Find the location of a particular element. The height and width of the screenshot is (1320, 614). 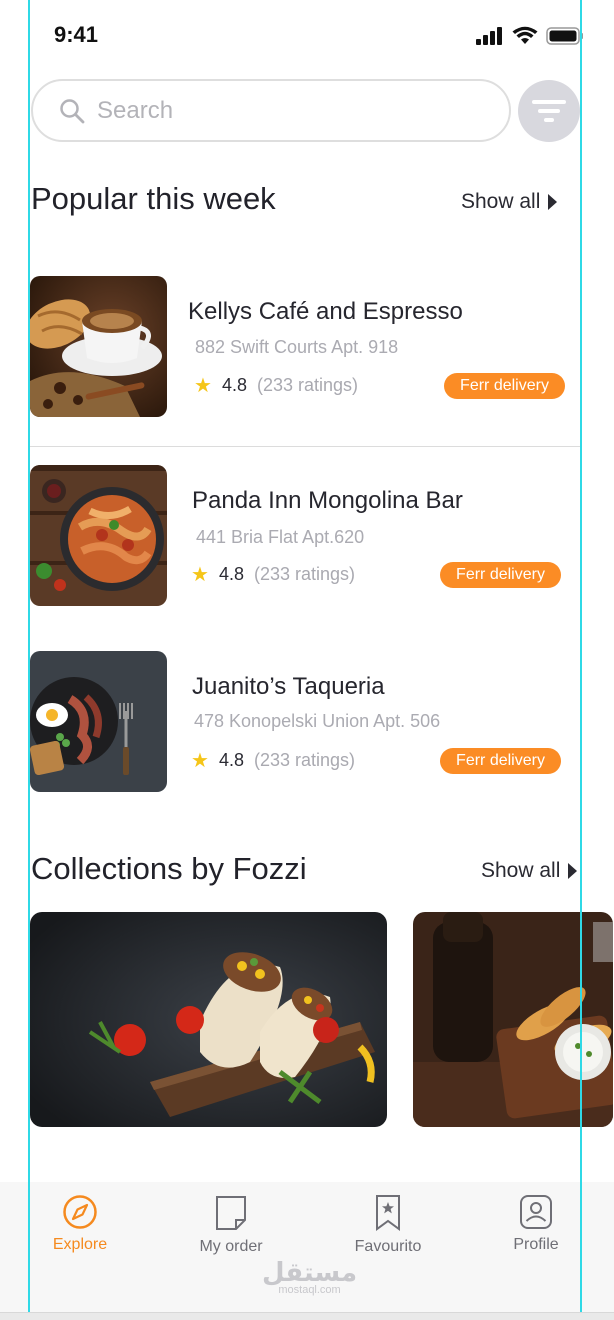

popular-section-title: Popular this week is located at coordinates (153, 198).